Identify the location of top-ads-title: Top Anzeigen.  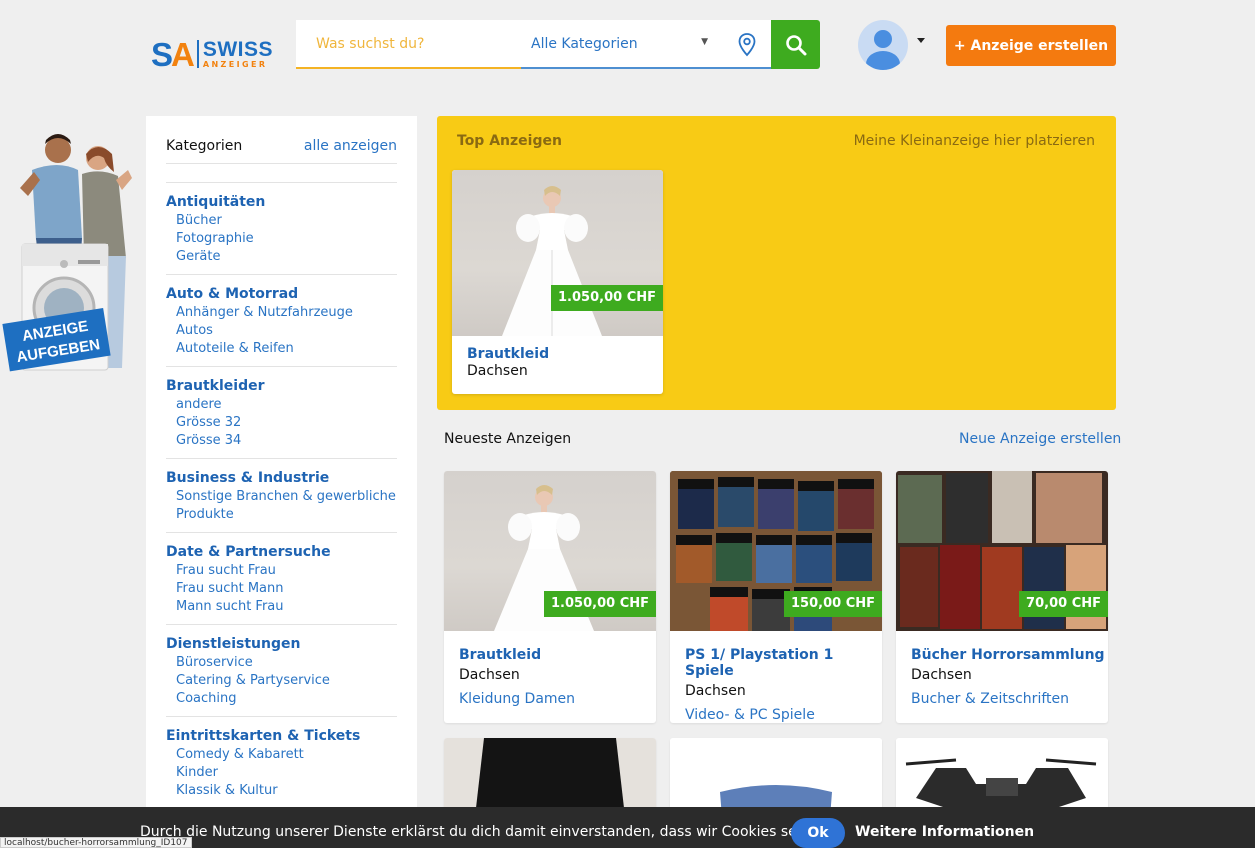
(509, 141).